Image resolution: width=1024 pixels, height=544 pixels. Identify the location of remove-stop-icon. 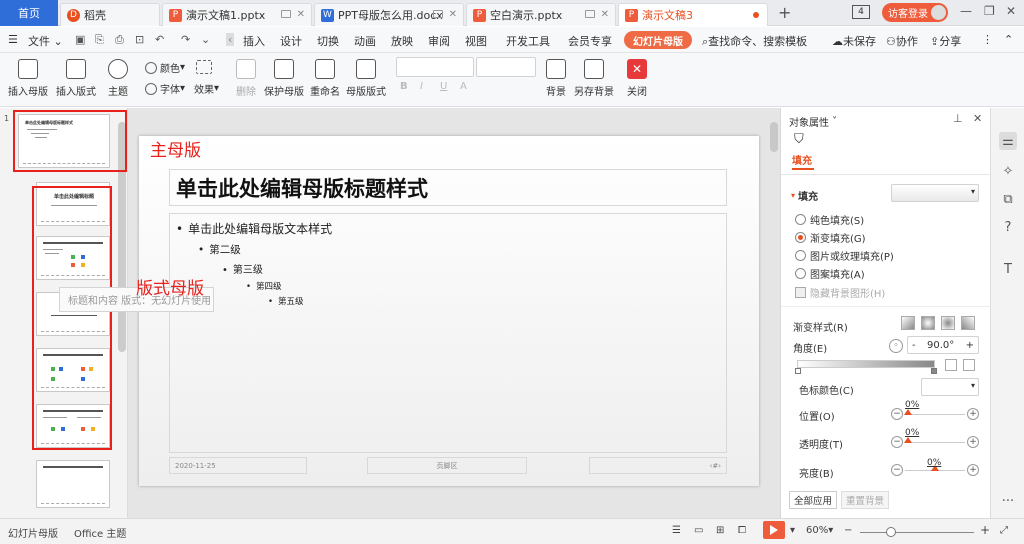
(969, 365).